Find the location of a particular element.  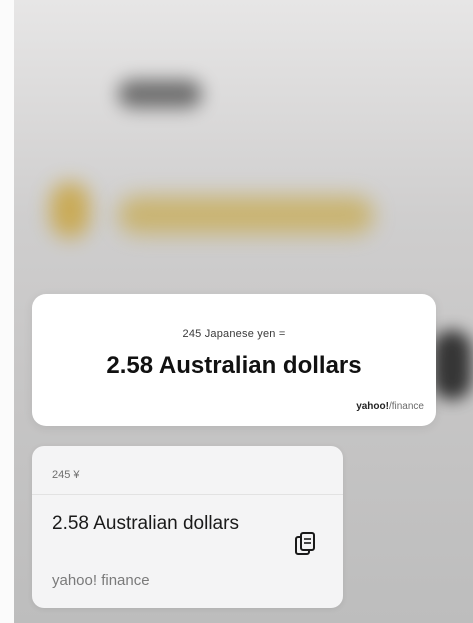

blurred-back-label is located at coordinates (246, 215).